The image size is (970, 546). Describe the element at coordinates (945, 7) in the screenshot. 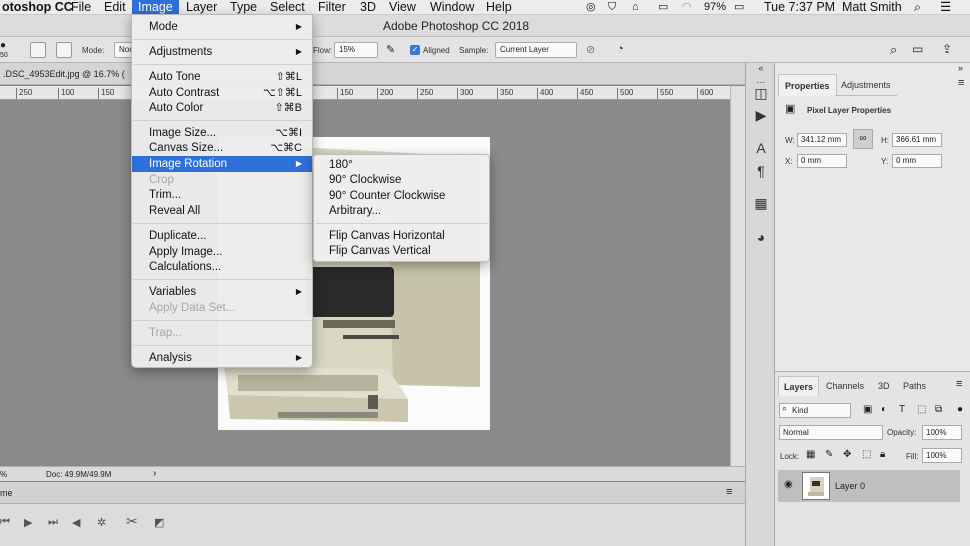

I see `notification-center-icon: ☰` at that location.